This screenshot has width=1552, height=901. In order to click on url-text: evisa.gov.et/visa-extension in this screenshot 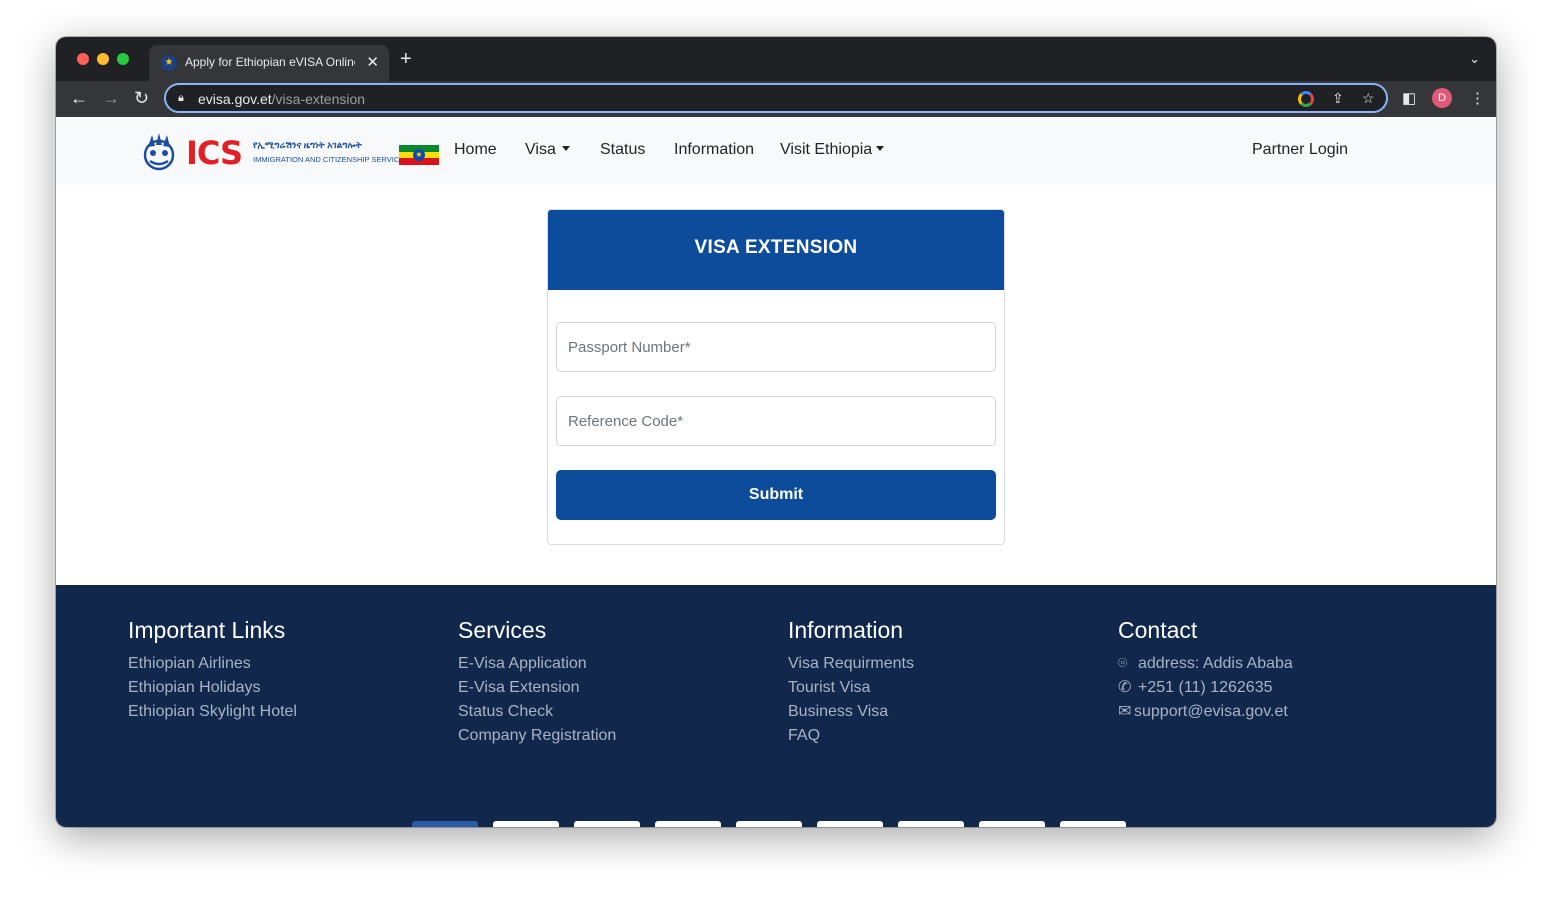, I will do `click(281, 99)`.